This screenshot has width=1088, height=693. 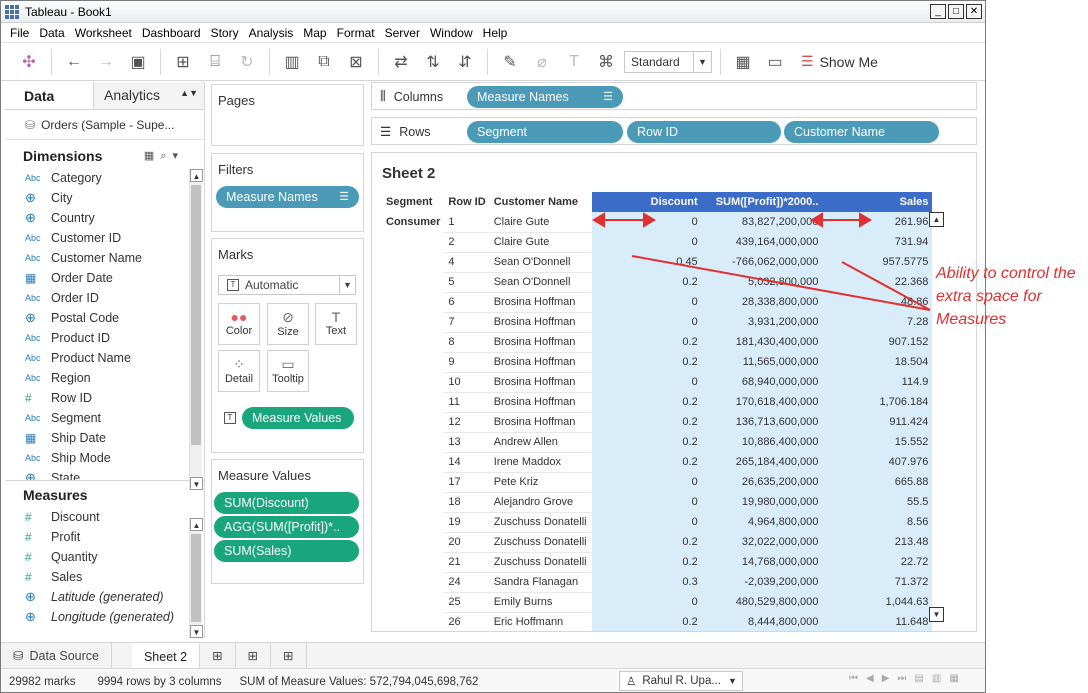 What do you see at coordinates (681, 681) in the screenshot?
I see `user-menu: ♙ Rahul R. Upa... ▼` at bounding box center [681, 681].